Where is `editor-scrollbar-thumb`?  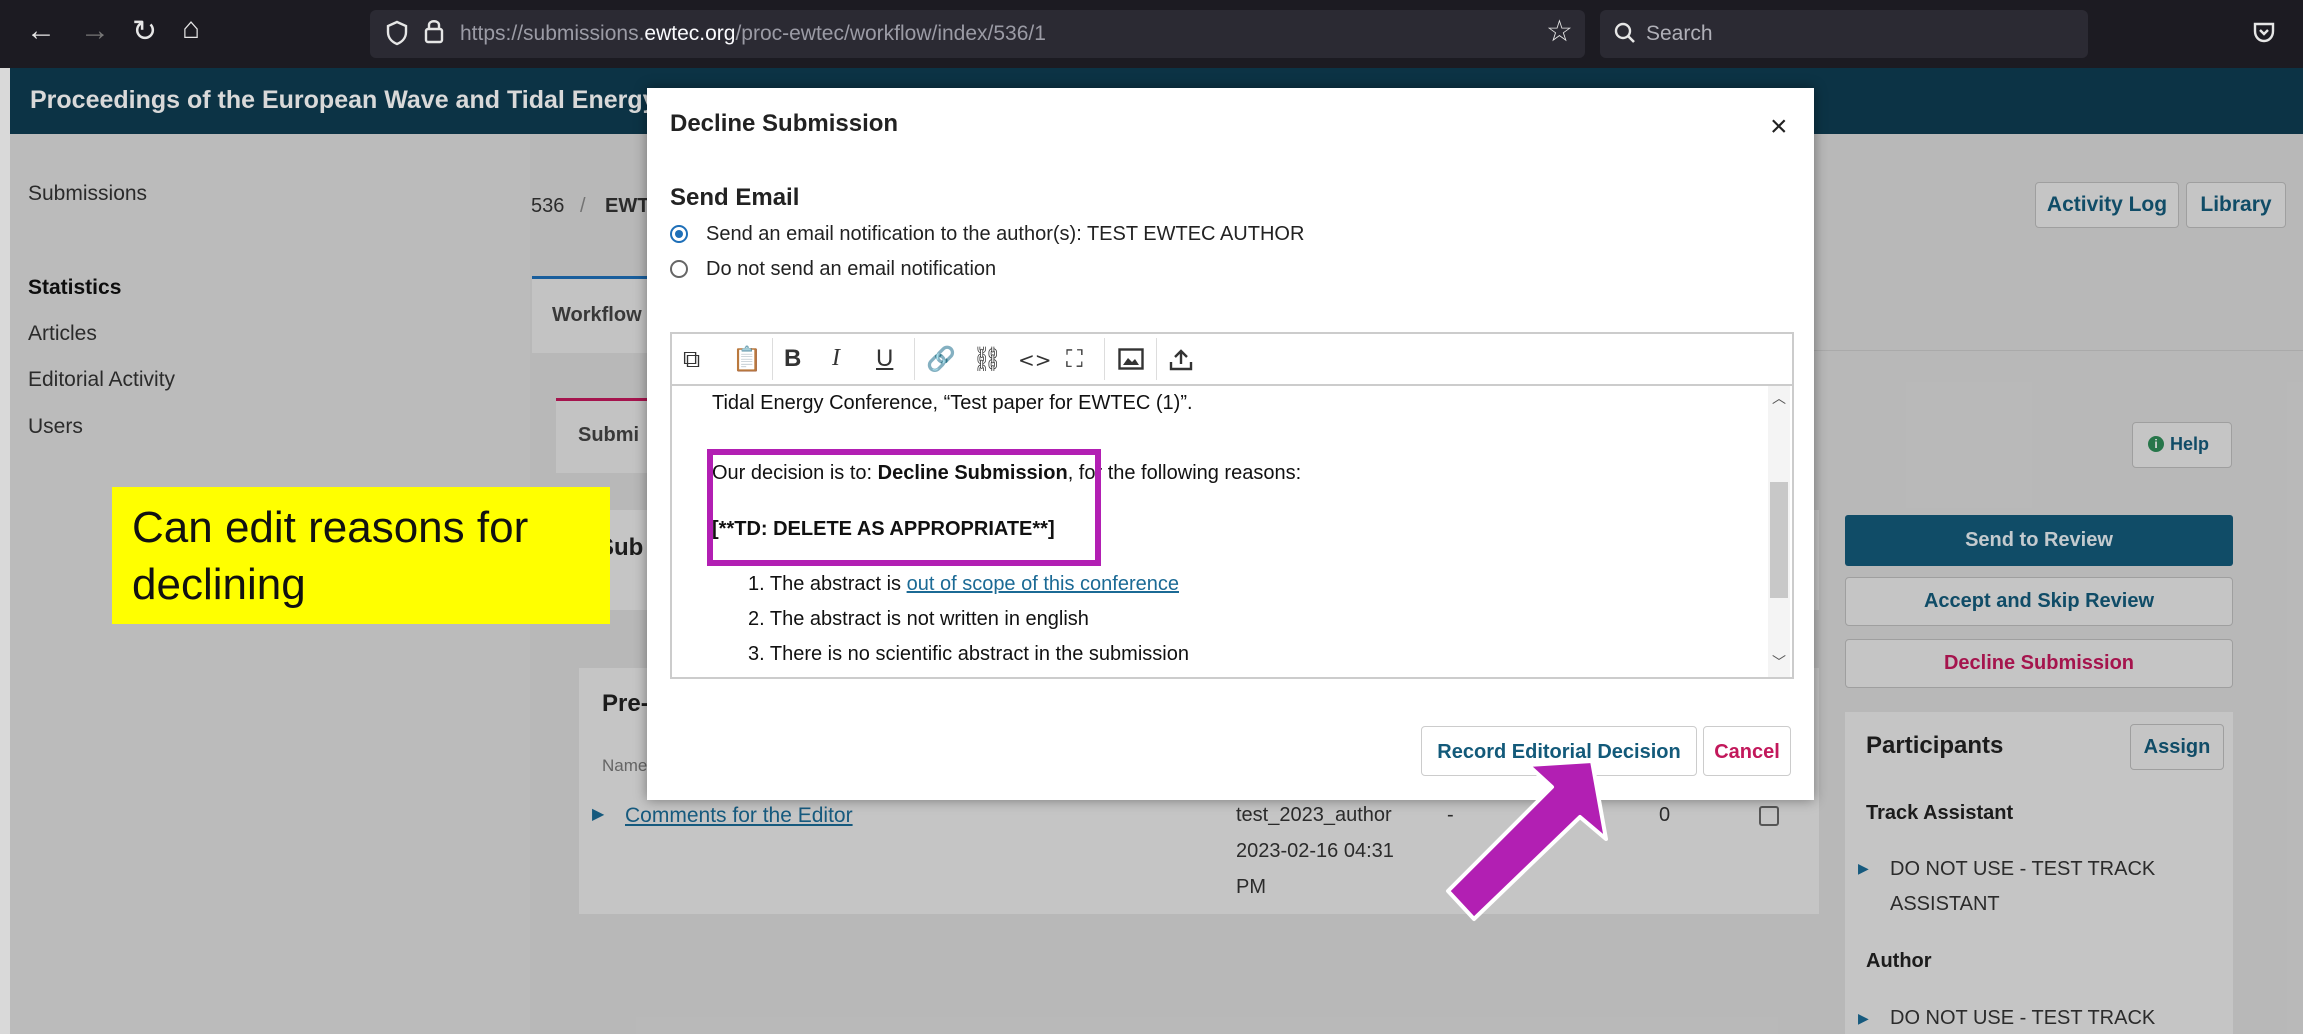
editor-scrollbar-thumb is located at coordinates (1779, 540).